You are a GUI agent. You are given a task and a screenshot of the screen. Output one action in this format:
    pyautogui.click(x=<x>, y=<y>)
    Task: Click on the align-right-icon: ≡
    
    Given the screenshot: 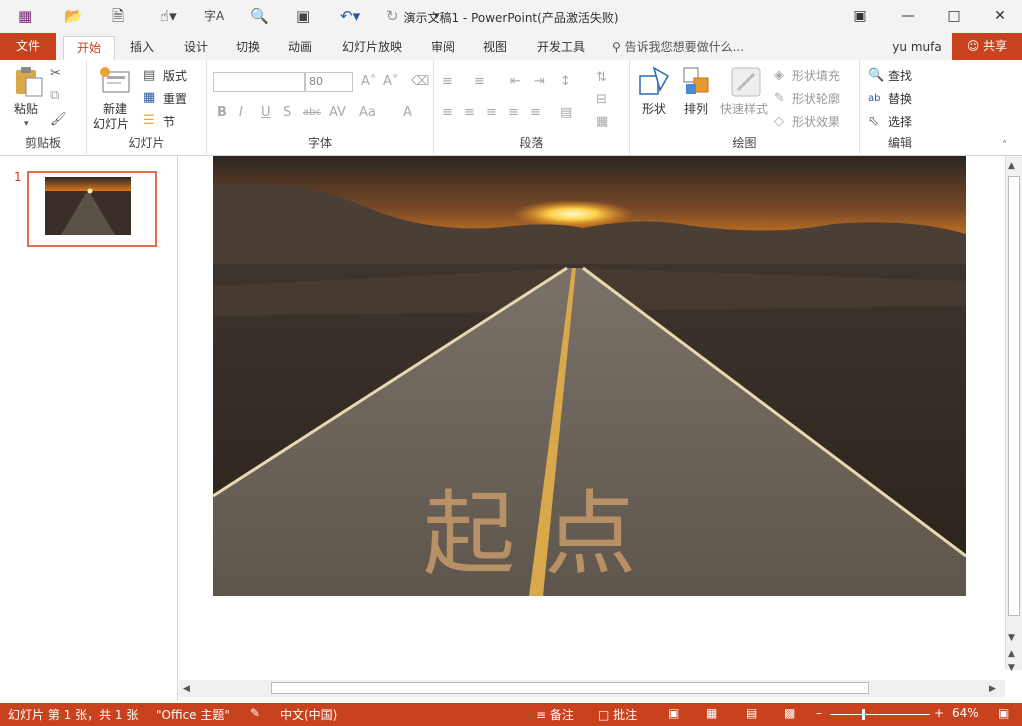 What is the action you would take?
    pyautogui.click(x=491, y=113)
    